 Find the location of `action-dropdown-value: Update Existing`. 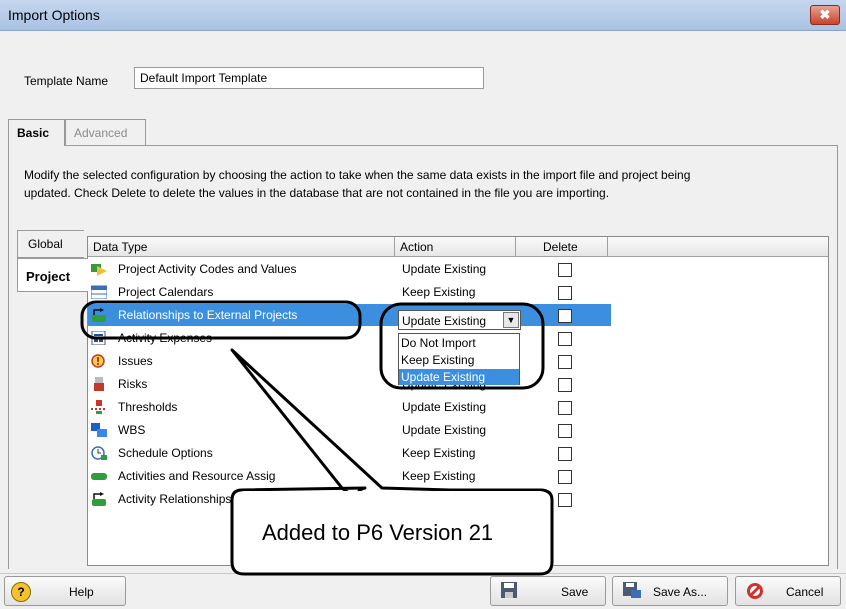

action-dropdown-value: Update Existing is located at coordinates (444, 321).